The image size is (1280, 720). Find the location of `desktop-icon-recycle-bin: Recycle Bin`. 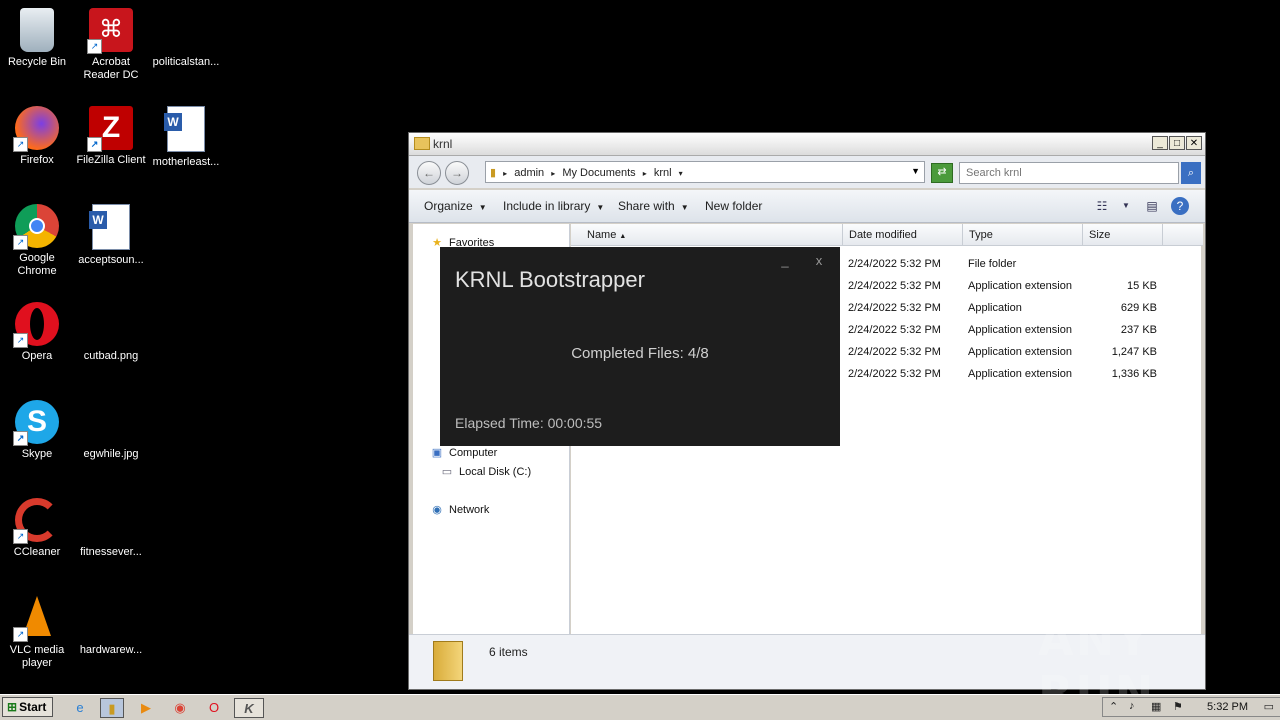

desktop-icon-recycle-bin: Recycle Bin is located at coordinates (37, 38).